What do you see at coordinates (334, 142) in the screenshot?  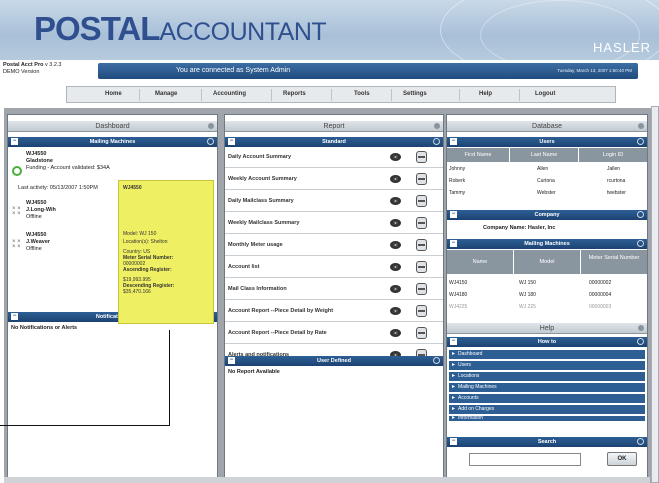 I see `standard-reports-header: − Standard` at bounding box center [334, 142].